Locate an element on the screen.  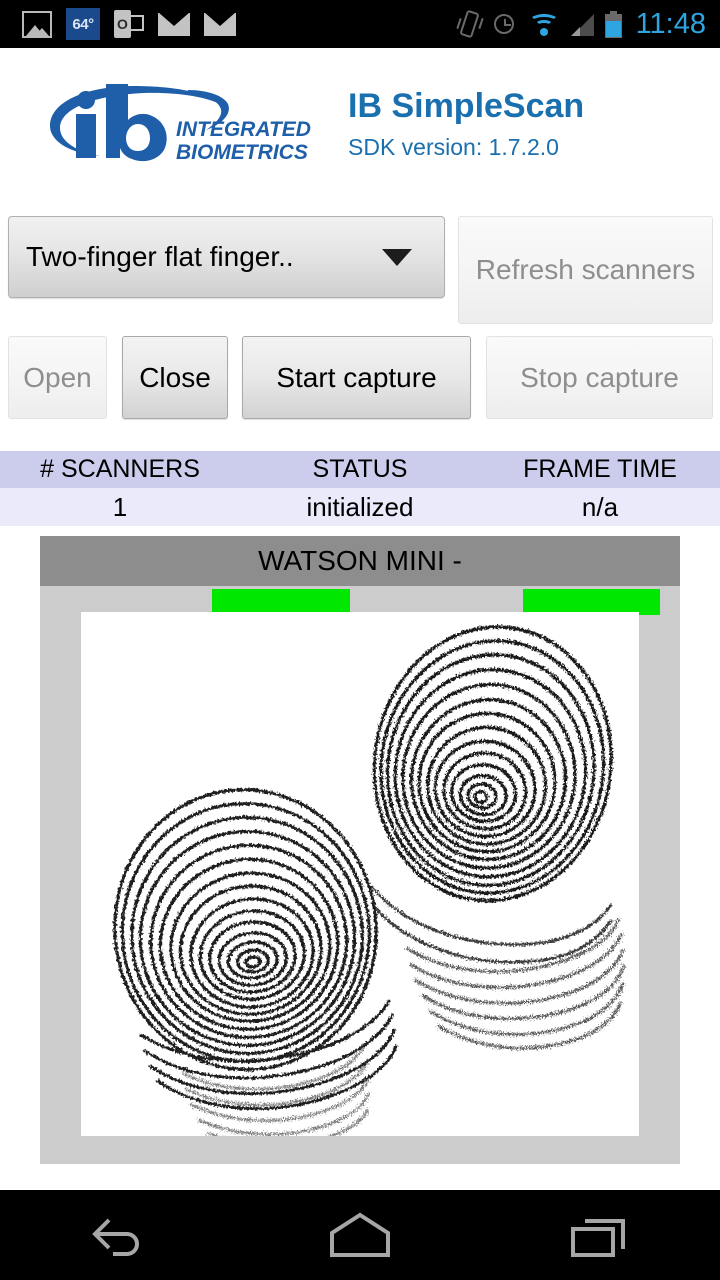
logo-line2: BIOMETRICS is located at coordinates (242, 152).